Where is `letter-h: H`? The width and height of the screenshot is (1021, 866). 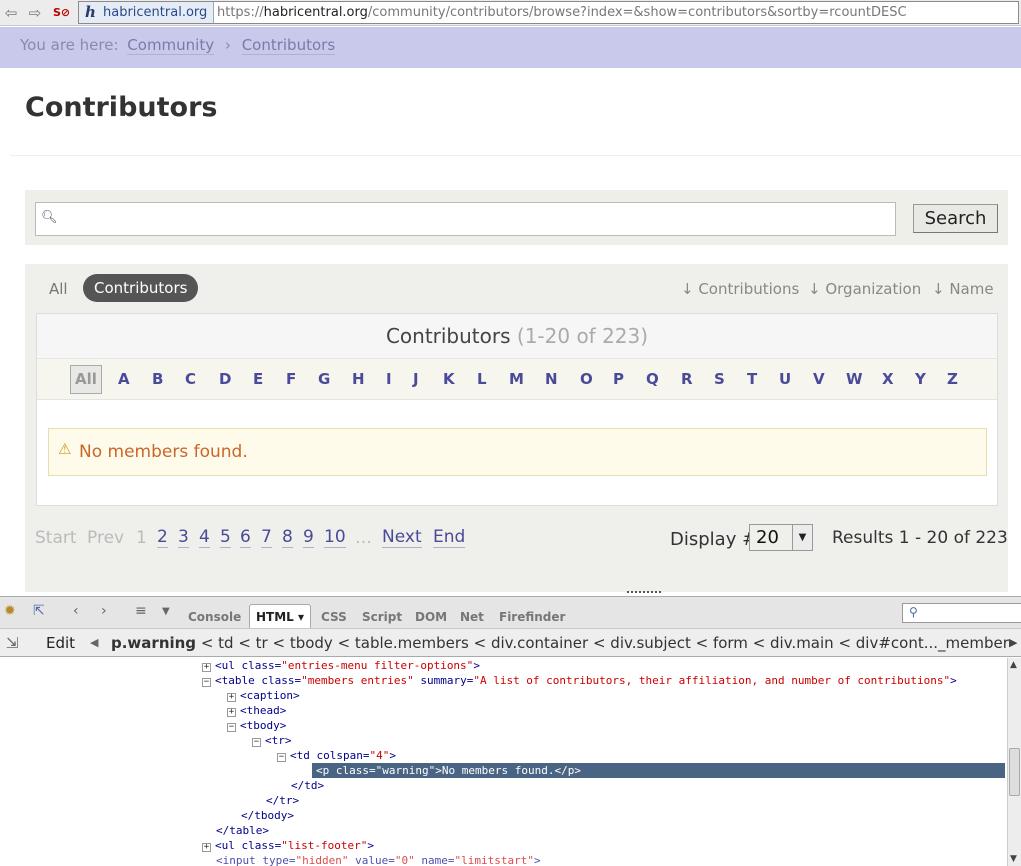 letter-h: H is located at coordinates (358, 379).